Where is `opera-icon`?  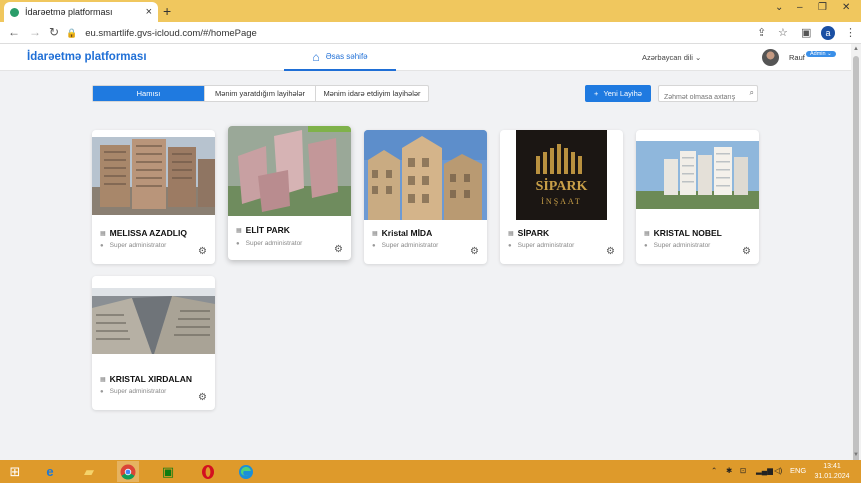 opera-icon is located at coordinates (208, 471).